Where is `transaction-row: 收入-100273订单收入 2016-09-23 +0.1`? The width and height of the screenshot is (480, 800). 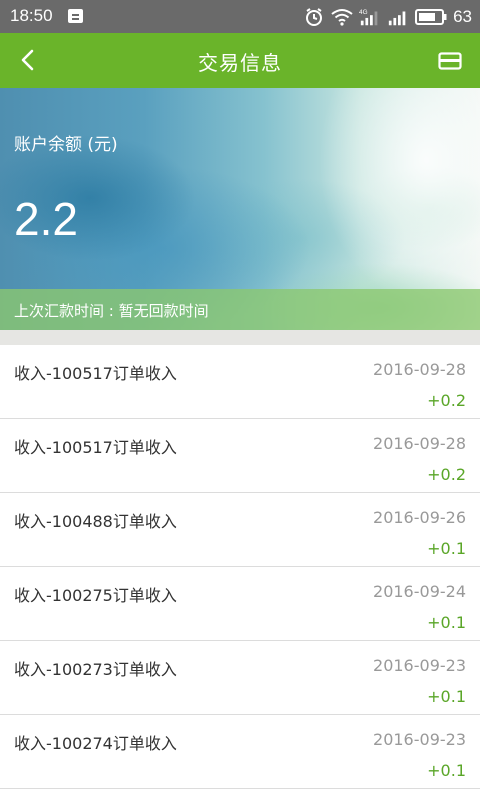 transaction-row: 收入-100273订单收入 2016-09-23 +0.1 is located at coordinates (240, 678).